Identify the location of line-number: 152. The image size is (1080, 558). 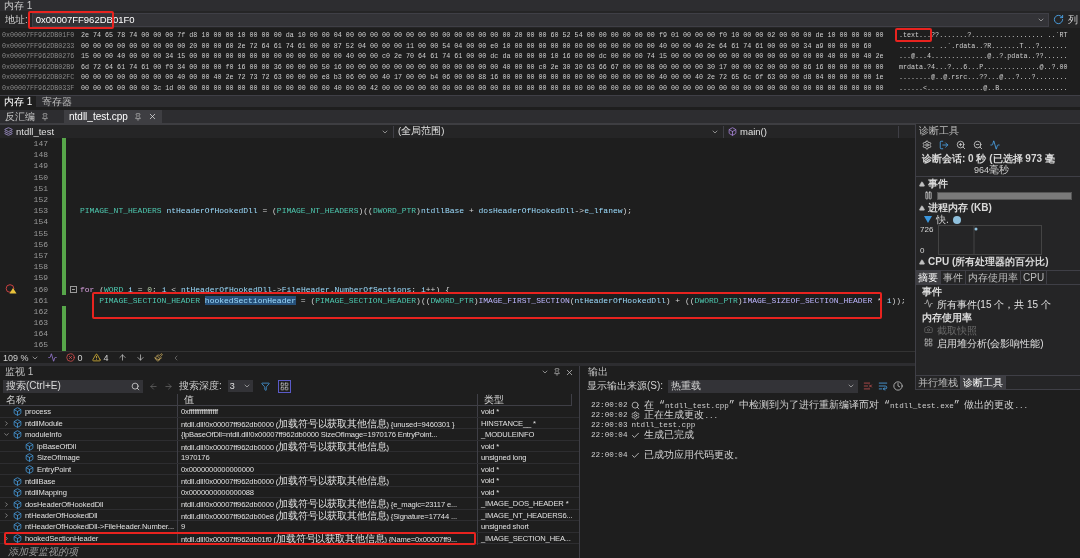
(40, 200).